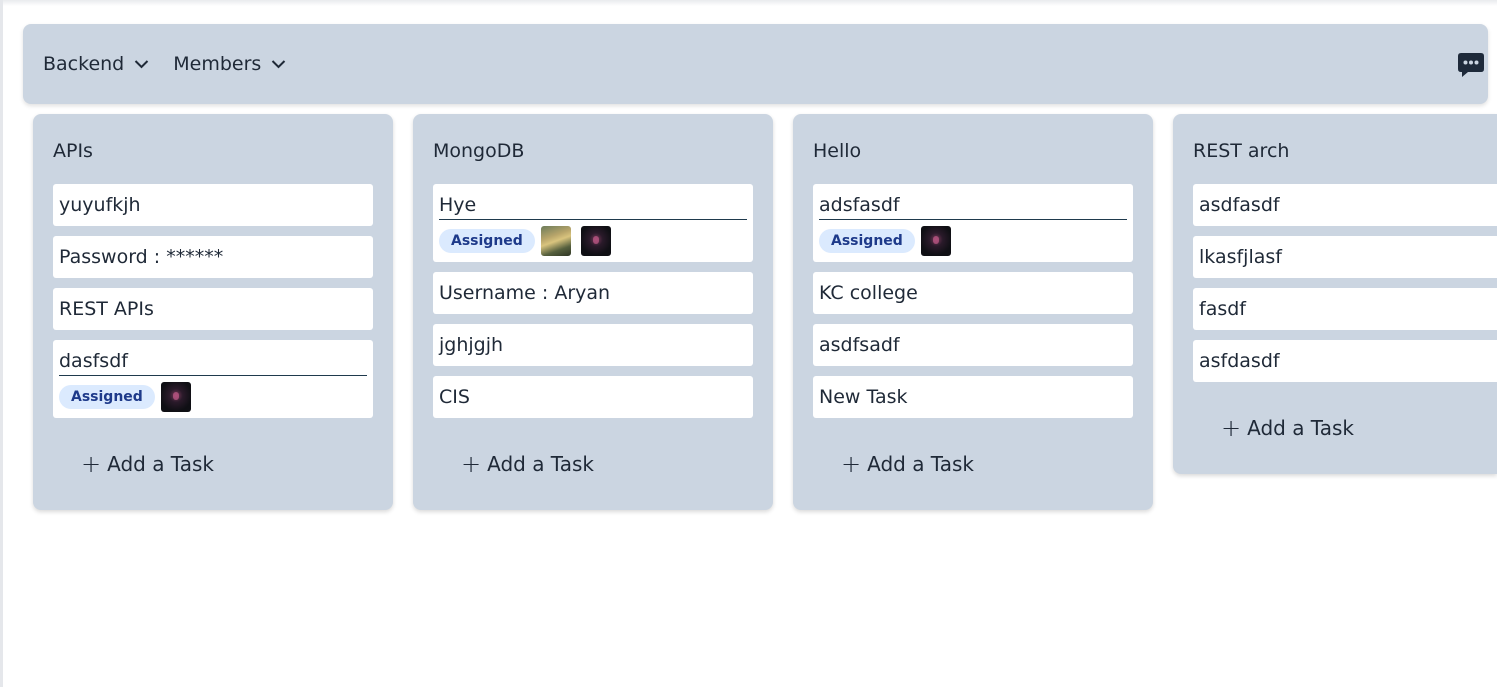 Image resolution: width=1497 pixels, height=687 pixels. Describe the element at coordinates (837, 151) in the screenshot. I see `column-title: Hello` at that location.